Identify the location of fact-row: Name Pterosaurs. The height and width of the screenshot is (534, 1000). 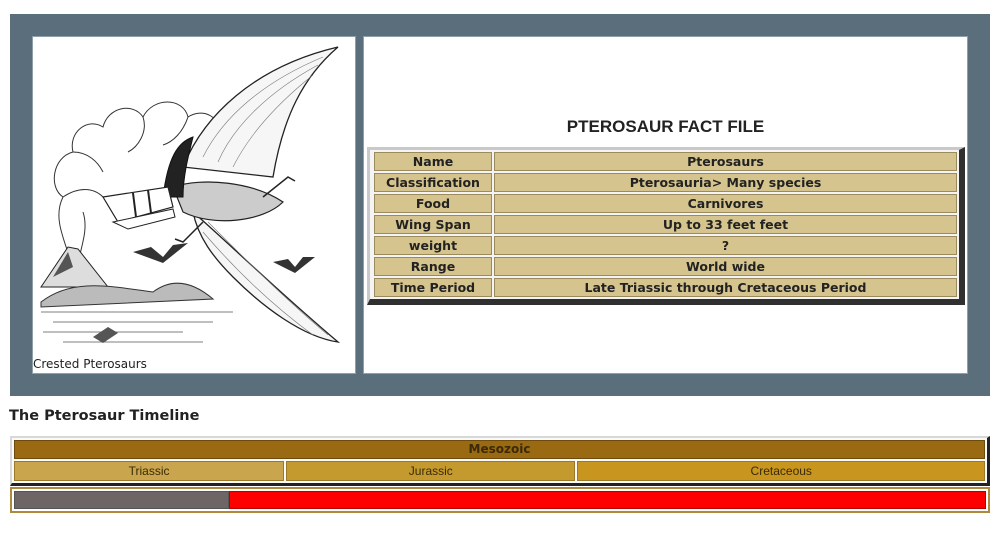
(665, 161).